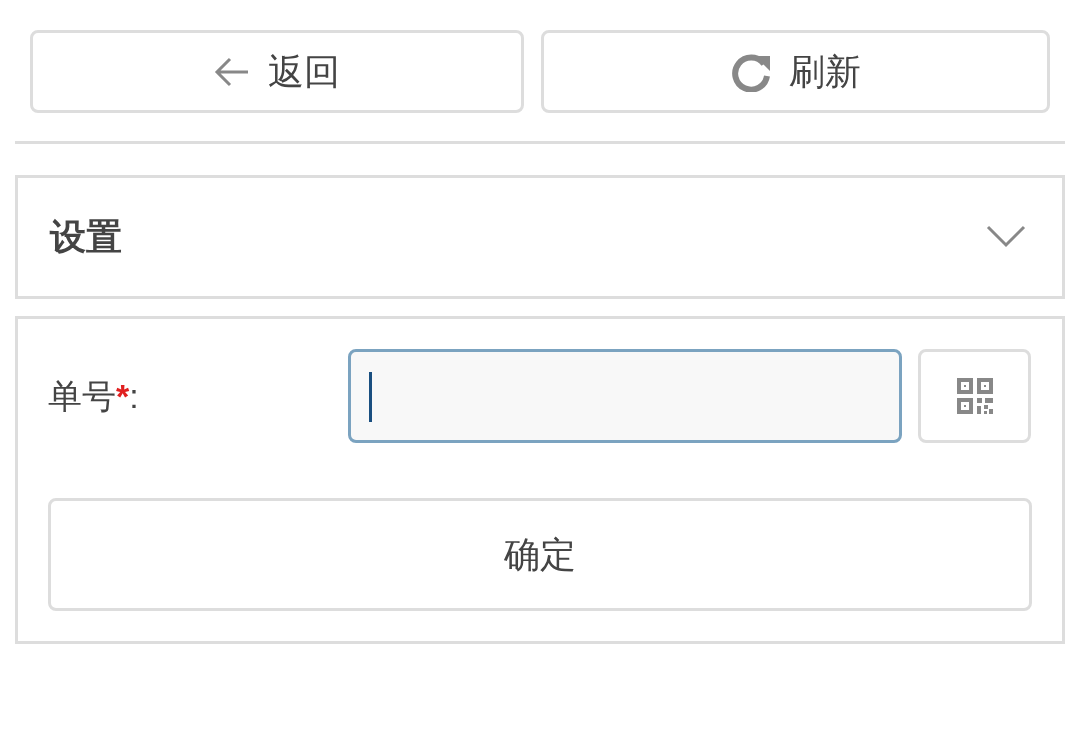 Image resolution: width=1080 pixels, height=750 pixels. I want to click on field-label: 单号*:, so click(94, 396).